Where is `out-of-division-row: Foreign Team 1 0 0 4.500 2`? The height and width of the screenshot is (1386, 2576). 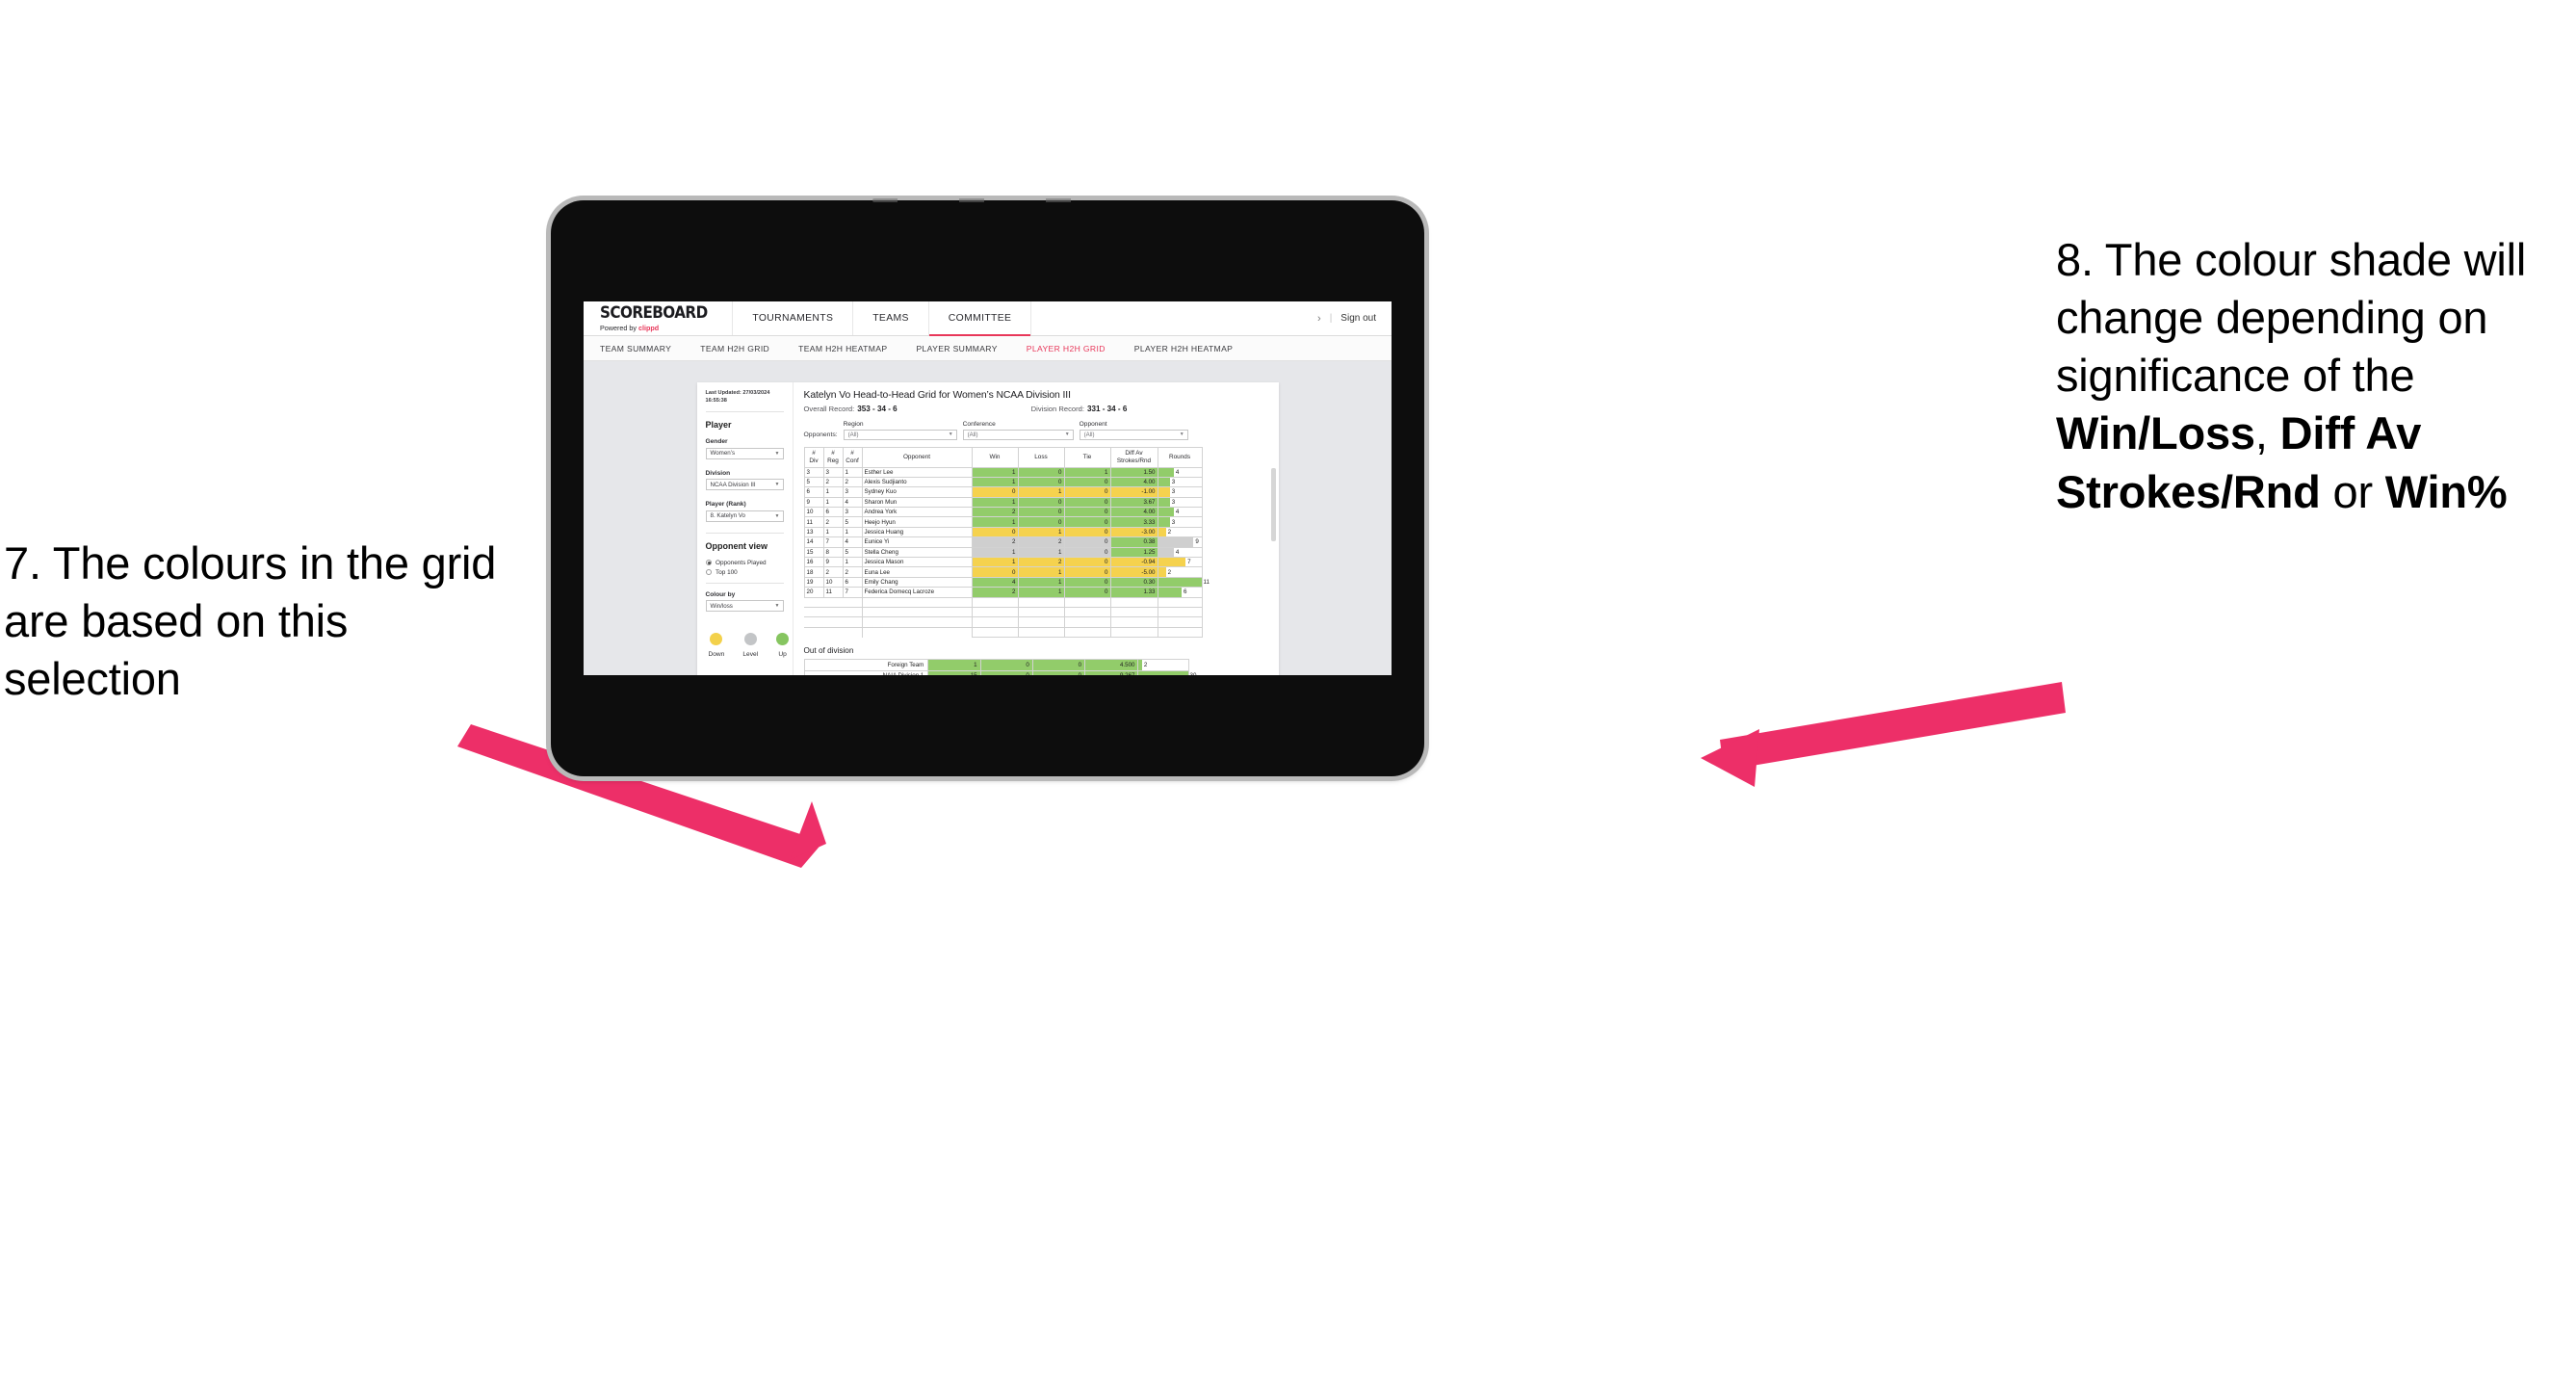
out-of-division-row: Foreign Team 1 0 0 4.500 2 is located at coordinates (996, 665).